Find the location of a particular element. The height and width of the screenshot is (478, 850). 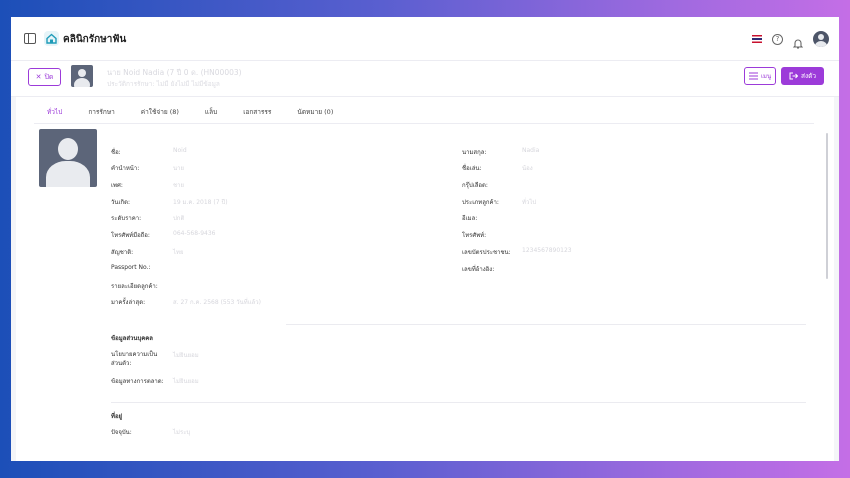

field-label: เลขบัตรประชาชน: is located at coordinates (486, 252).